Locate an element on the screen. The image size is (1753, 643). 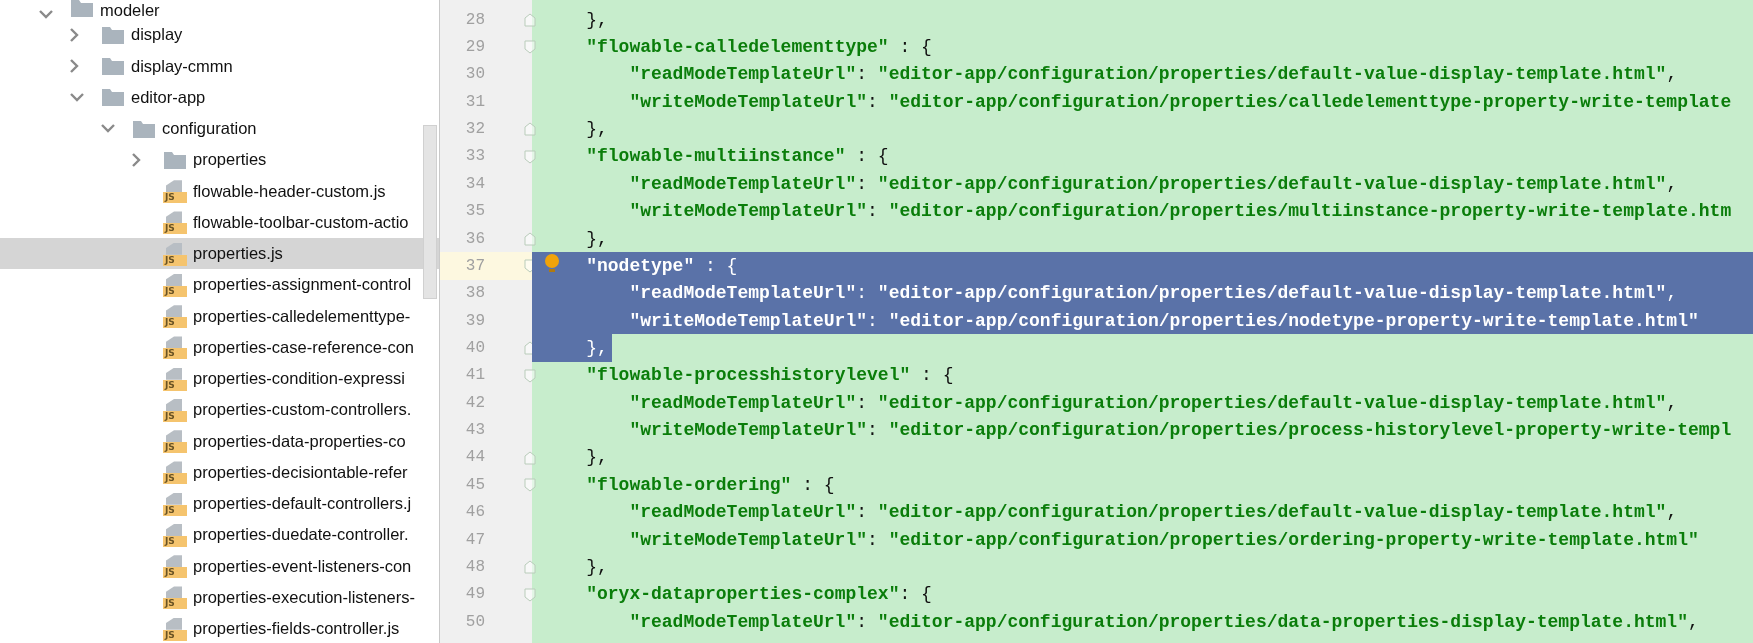
code-line: "readModeTemplateUrl": "editor-app/configuration/properties/data-properties-display-template.html", is located at coordinates (1164, 621).